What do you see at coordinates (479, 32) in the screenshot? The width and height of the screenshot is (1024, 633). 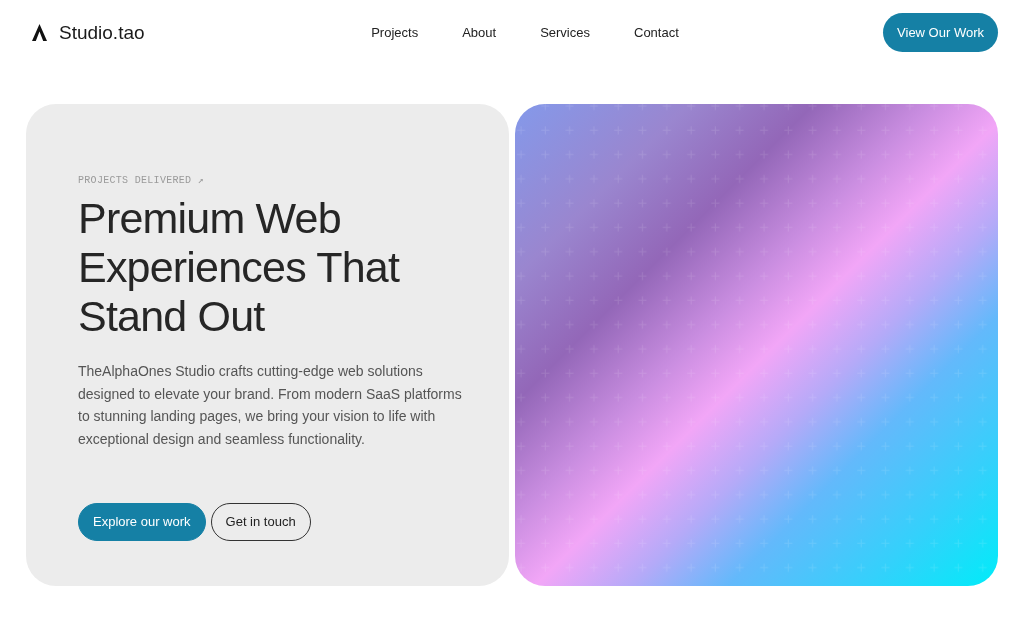 I see `nav-link: About` at bounding box center [479, 32].